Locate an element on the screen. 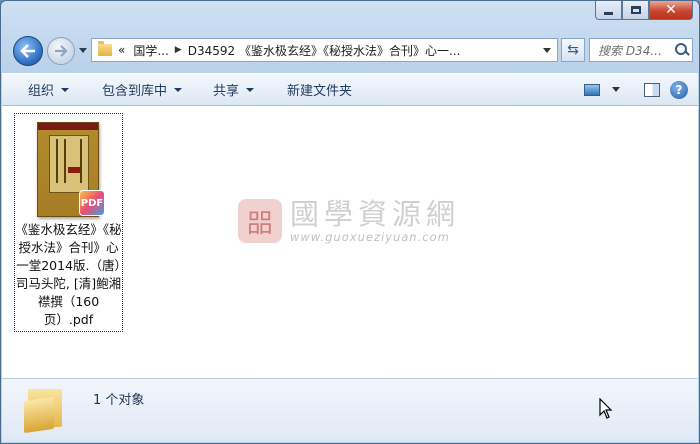  change-view-icon is located at coordinates (592, 89).